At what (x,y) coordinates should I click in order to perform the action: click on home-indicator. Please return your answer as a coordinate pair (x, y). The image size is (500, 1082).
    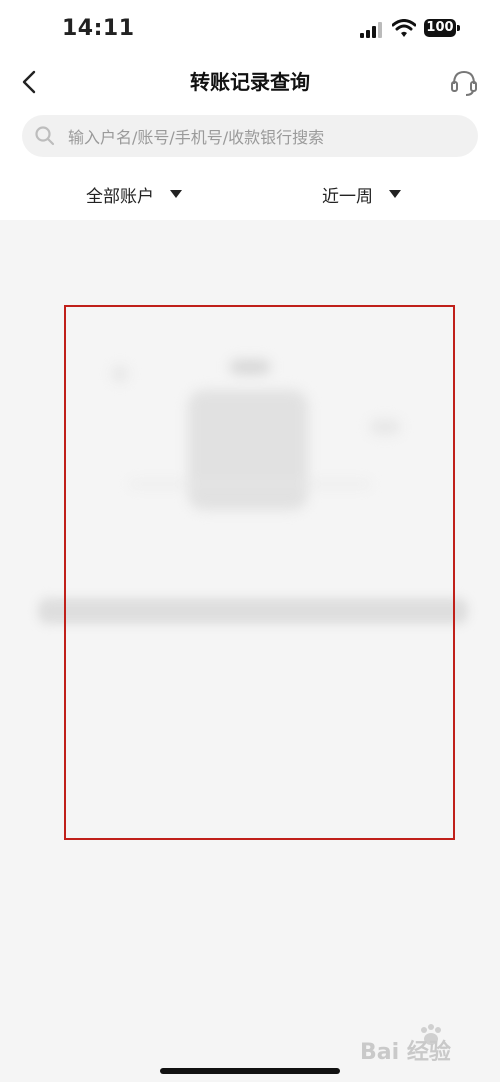
    Looking at the image, I should click on (250, 1071).